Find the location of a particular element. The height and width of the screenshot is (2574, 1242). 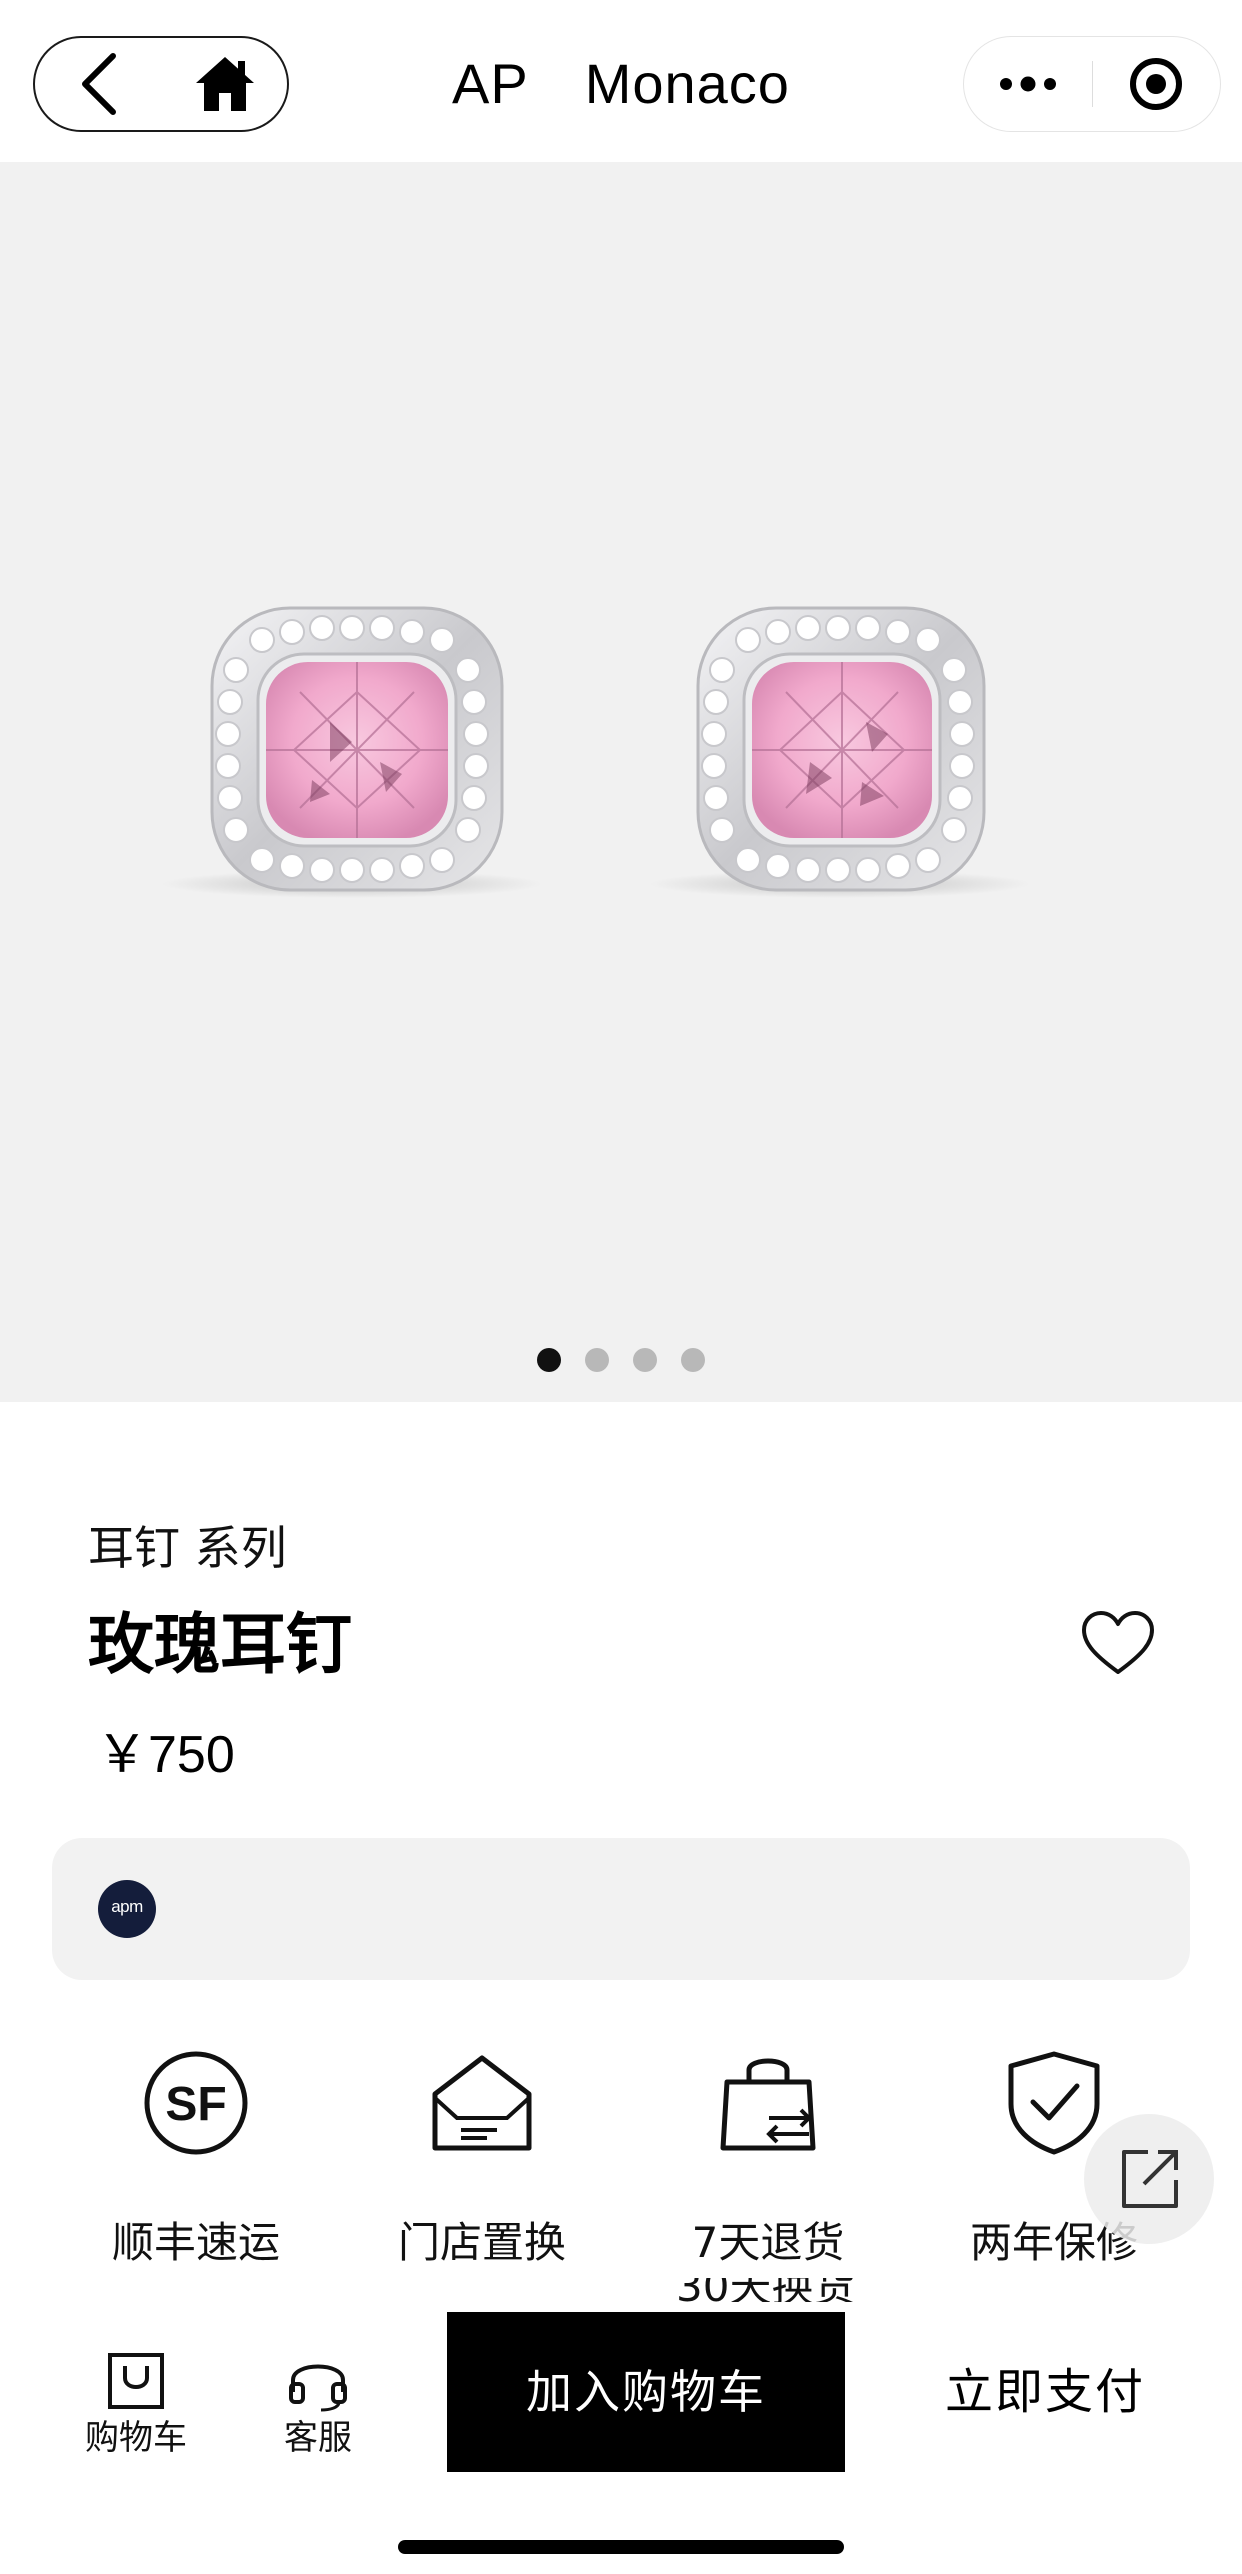

gallery-pagination is located at coordinates (621, 1363).